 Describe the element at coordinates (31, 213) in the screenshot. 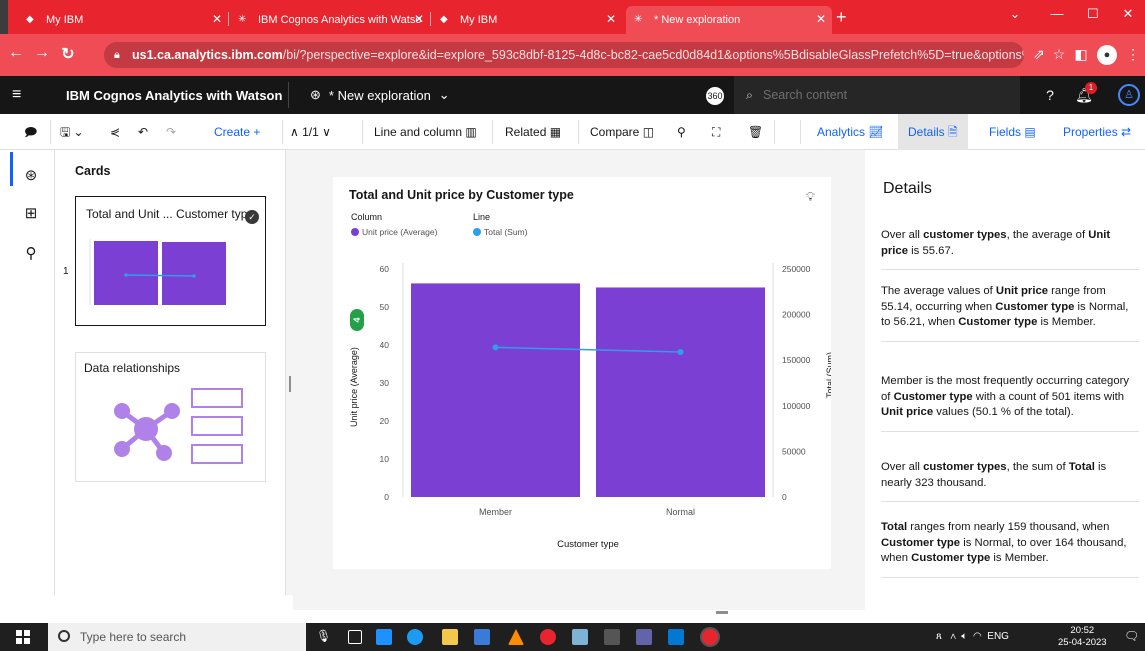

I see `data-tree-icon: ⊞` at that location.